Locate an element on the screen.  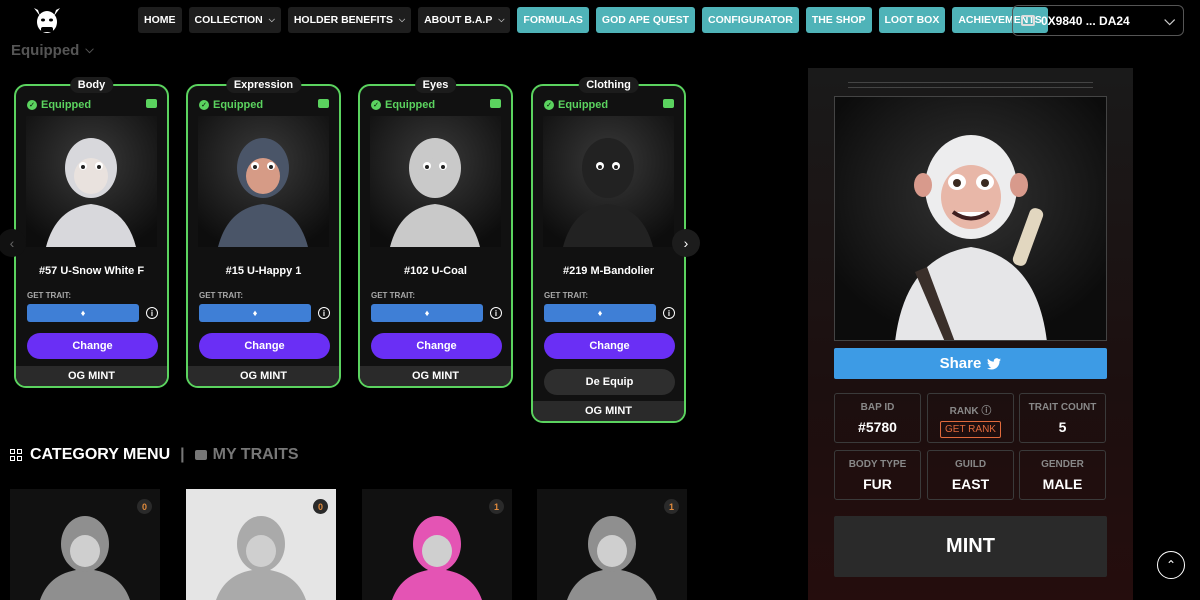
nav-item-collection: COLLECTION ⌵ is located at coordinates (234, 20).